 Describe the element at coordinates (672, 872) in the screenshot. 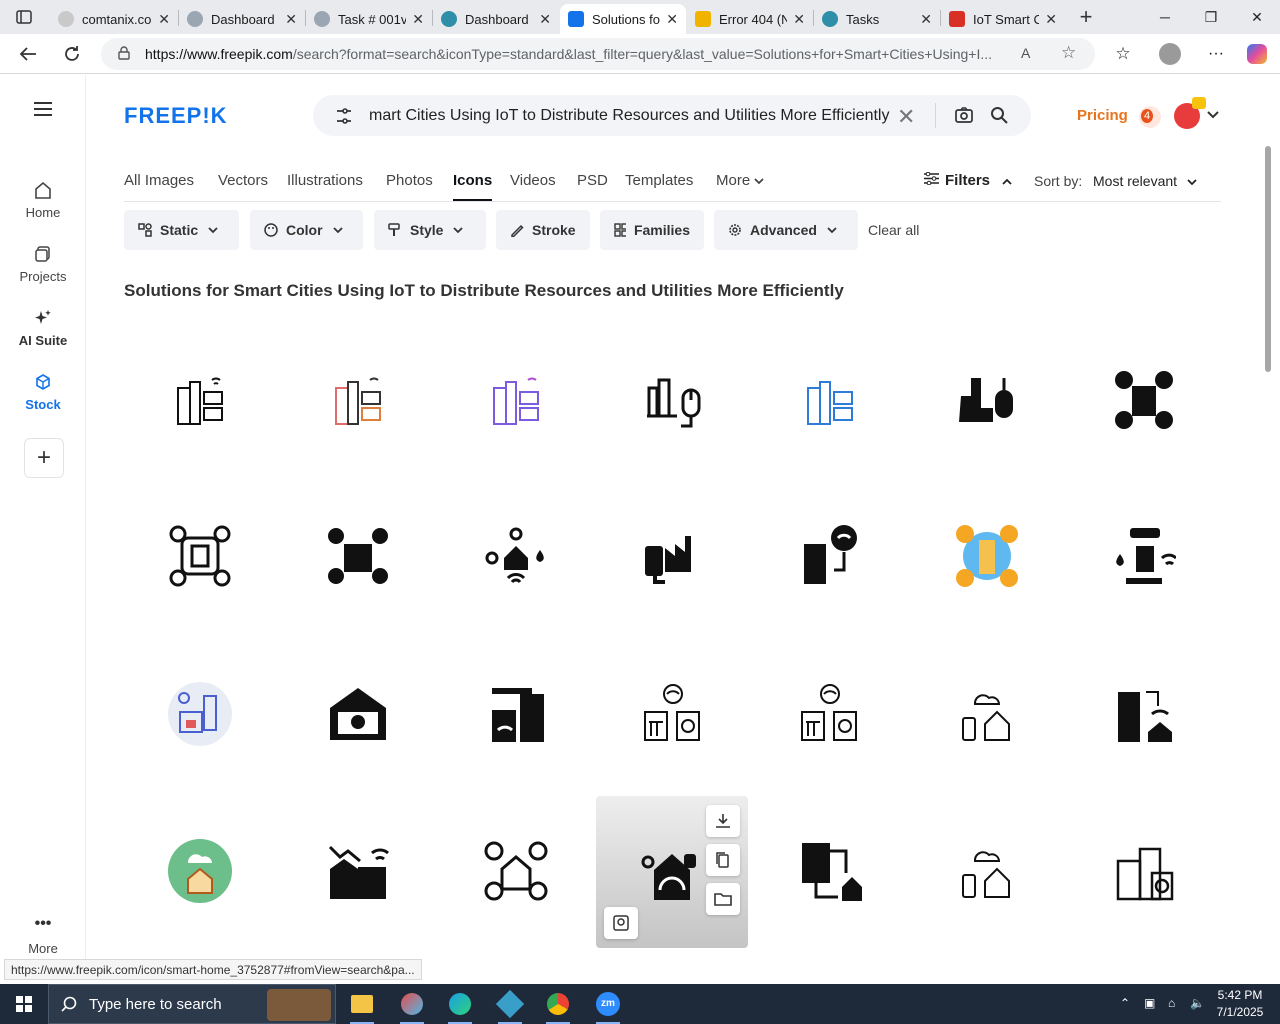

I see `icon-result-smart-home-hovered` at that location.